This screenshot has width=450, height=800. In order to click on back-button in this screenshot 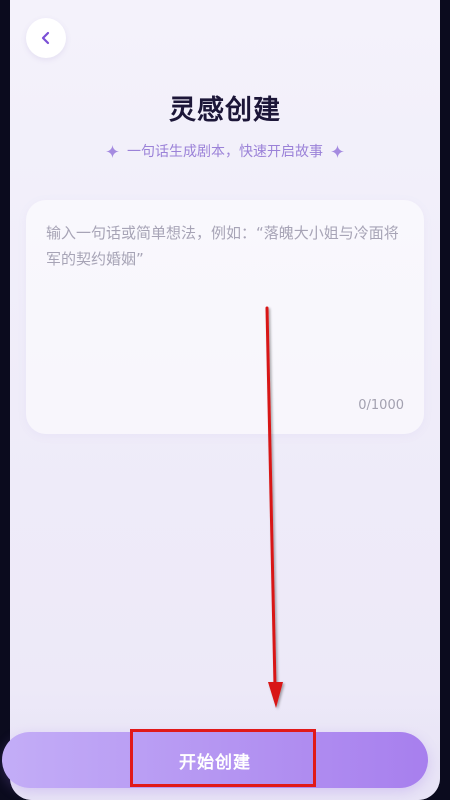, I will do `click(46, 38)`.